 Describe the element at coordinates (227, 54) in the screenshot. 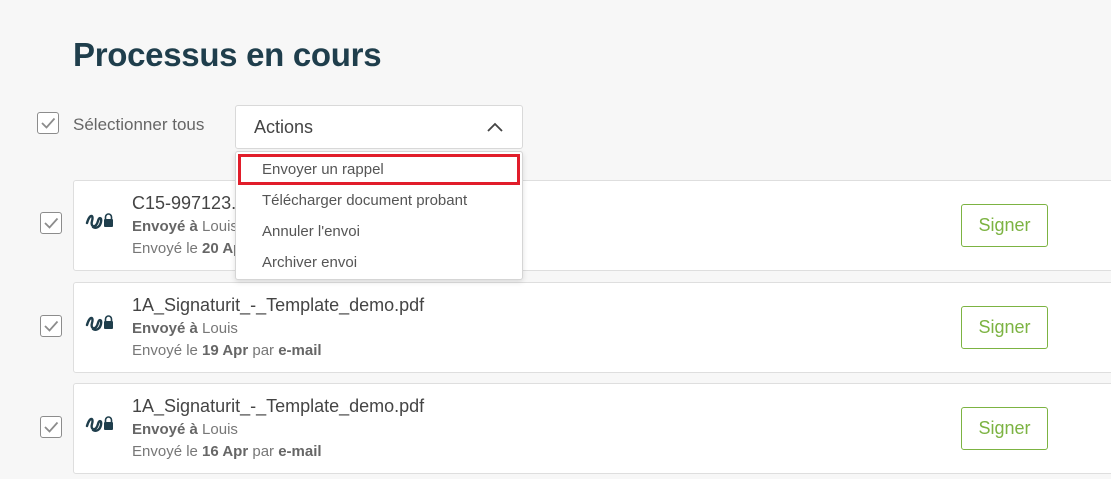

I see `page-title: Processus en cours` at that location.